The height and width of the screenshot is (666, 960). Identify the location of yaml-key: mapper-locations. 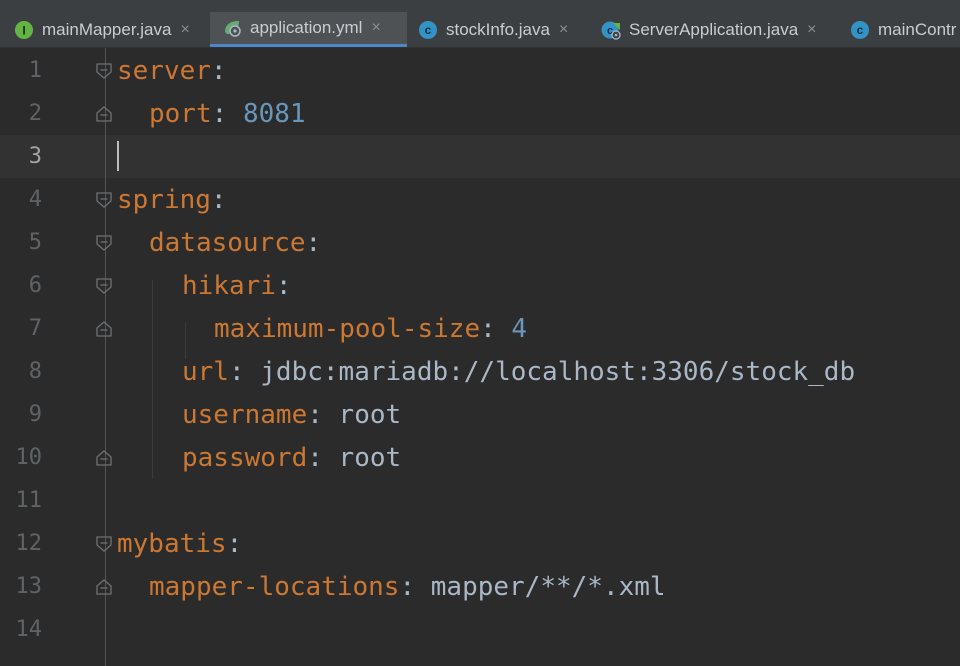
(274, 587).